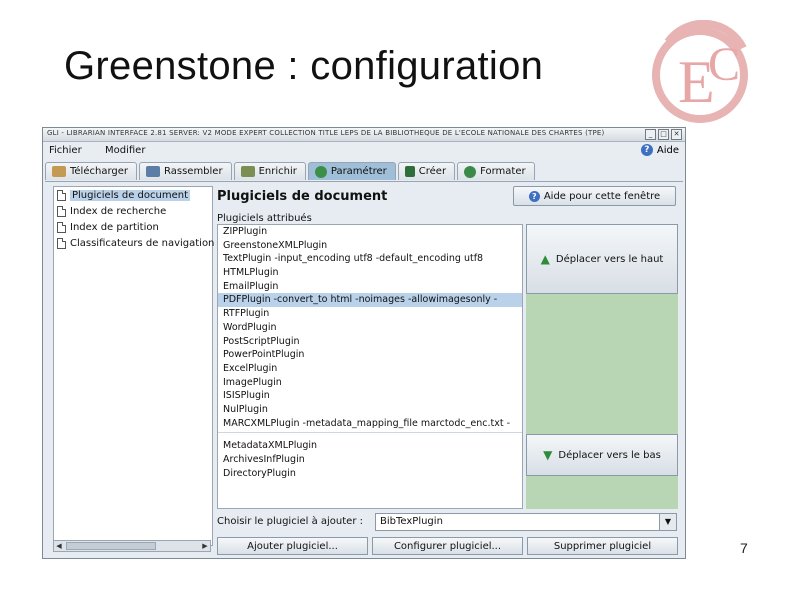 This screenshot has height=595, width=794. Describe the element at coordinates (370, 246) in the screenshot. I see `list-item: GreenstoneXMLPlugin` at that location.